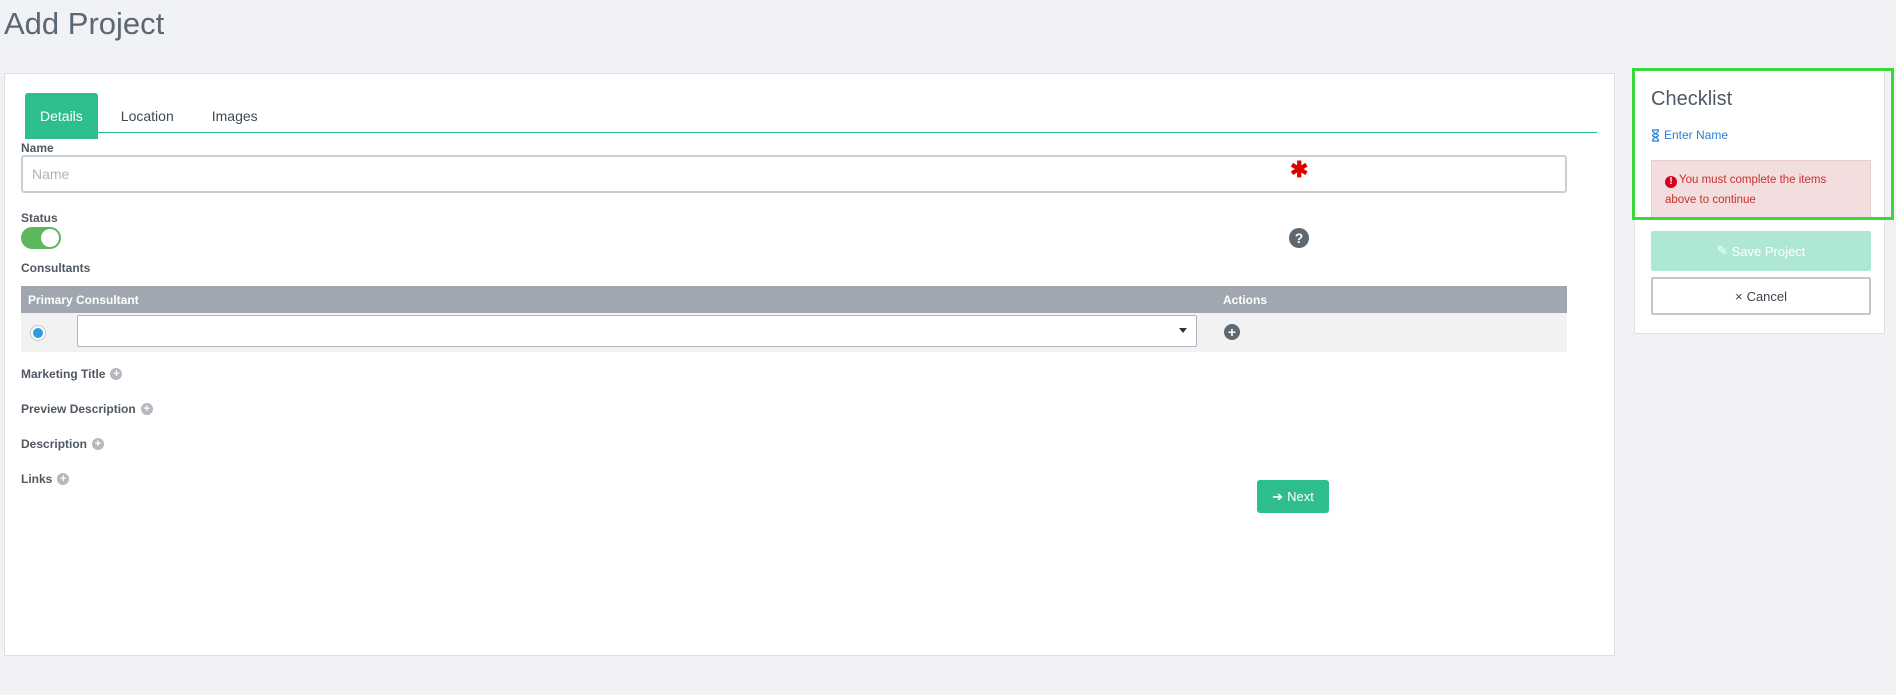 This screenshot has height=695, width=1896. Describe the element at coordinates (84, 23) in the screenshot. I see `page-title: Add Project` at that location.